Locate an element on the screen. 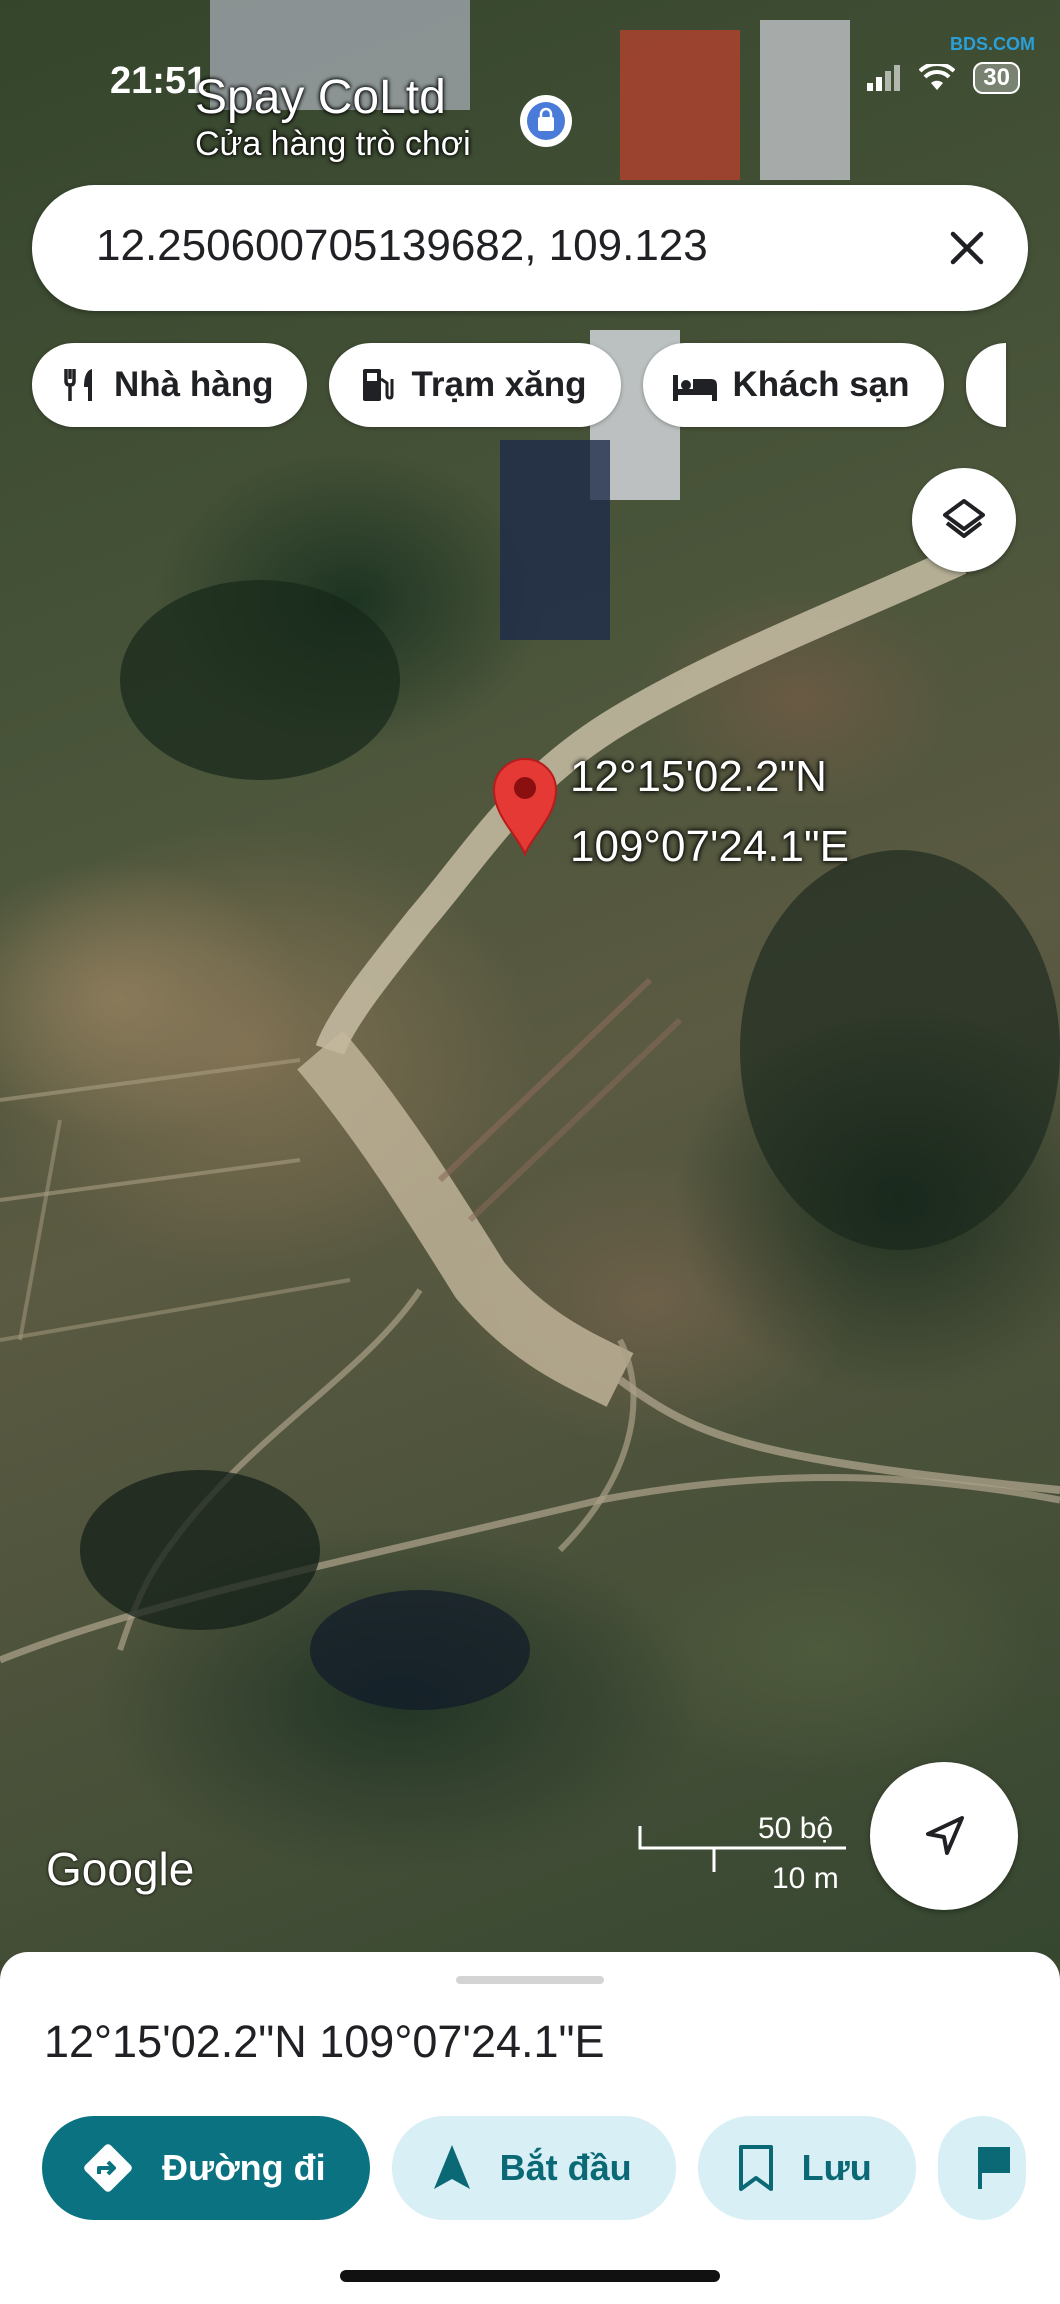 The height and width of the screenshot is (2304, 1060). home-indicator is located at coordinates (530, 2276).